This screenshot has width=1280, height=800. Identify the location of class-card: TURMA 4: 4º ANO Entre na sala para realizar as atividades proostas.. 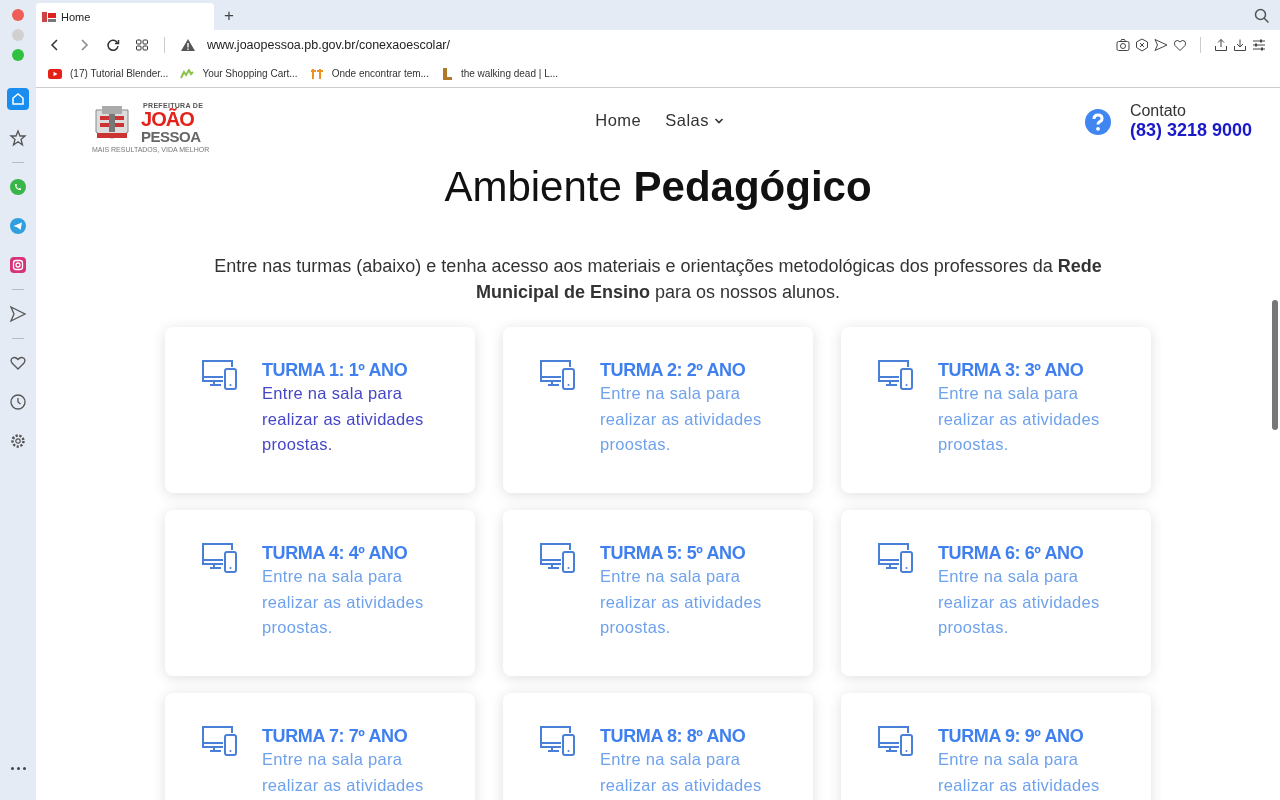
(320, 593).